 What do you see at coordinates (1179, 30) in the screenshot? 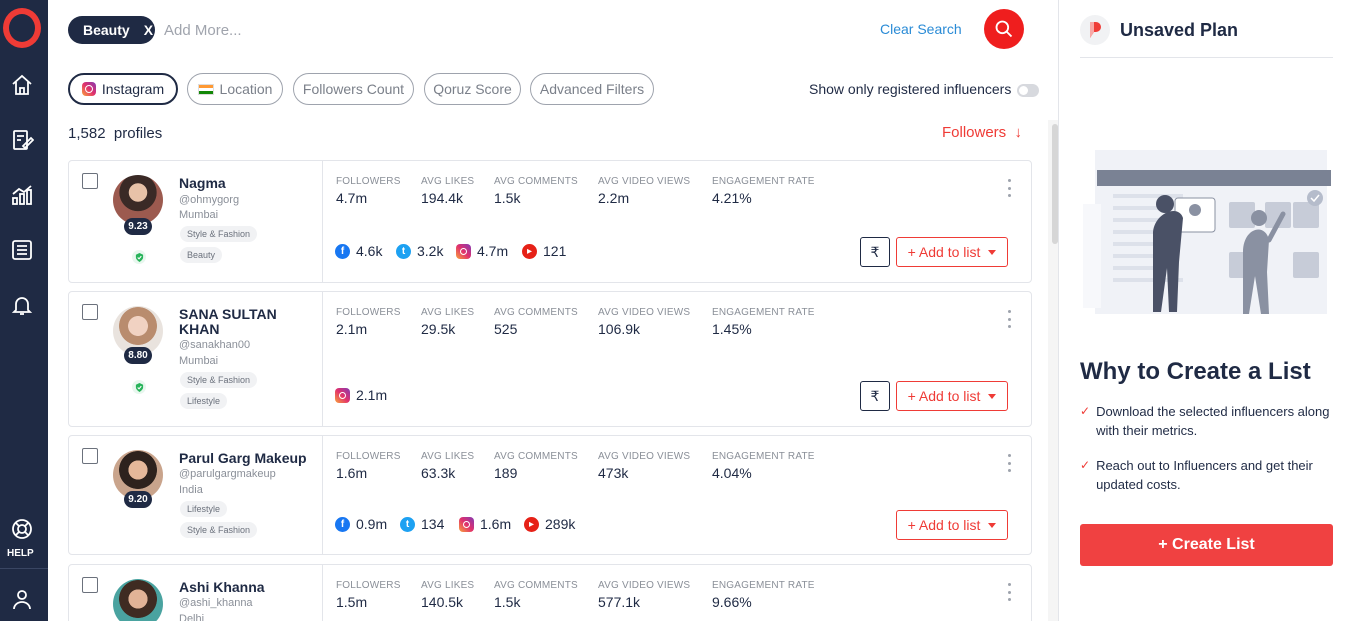
I see `plan-title: Unsaved Plan` at bounding box center [1179, 30].